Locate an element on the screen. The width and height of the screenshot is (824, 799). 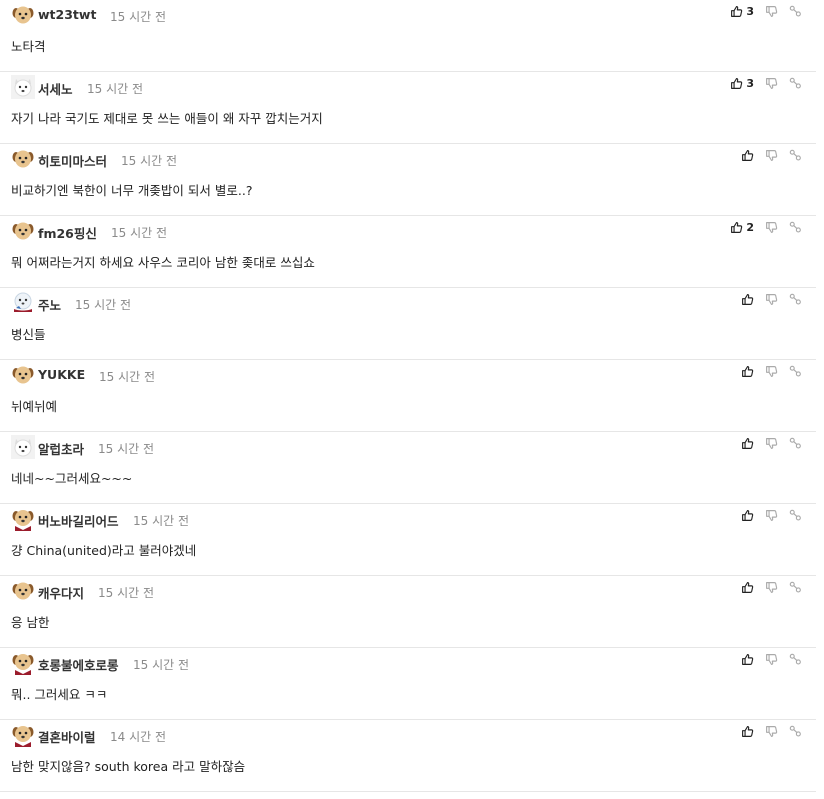
comment-item: 주노 15 시간 전 병신들 is located at coordinates (408, 324).